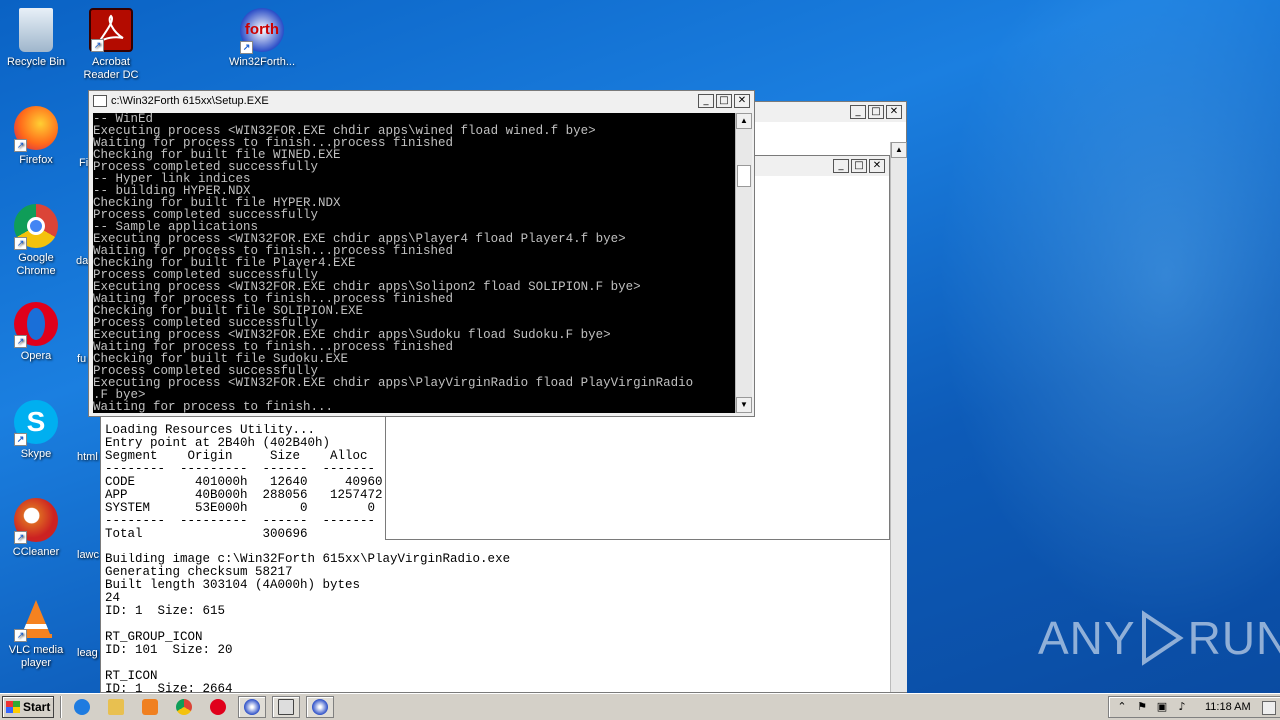 The height and width of the screenshot is (720, 1280). I want to click on media-player-icon, so click(150, 707).